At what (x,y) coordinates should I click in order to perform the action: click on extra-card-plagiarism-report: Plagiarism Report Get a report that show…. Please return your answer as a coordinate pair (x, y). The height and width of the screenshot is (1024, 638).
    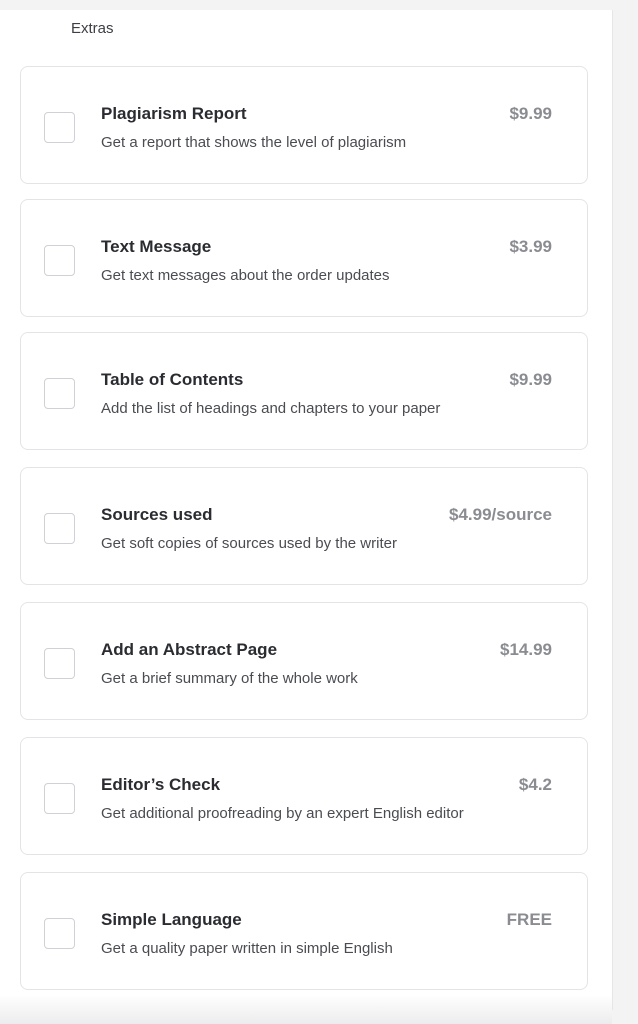
    Looking at the image, I should click on (304, 125).